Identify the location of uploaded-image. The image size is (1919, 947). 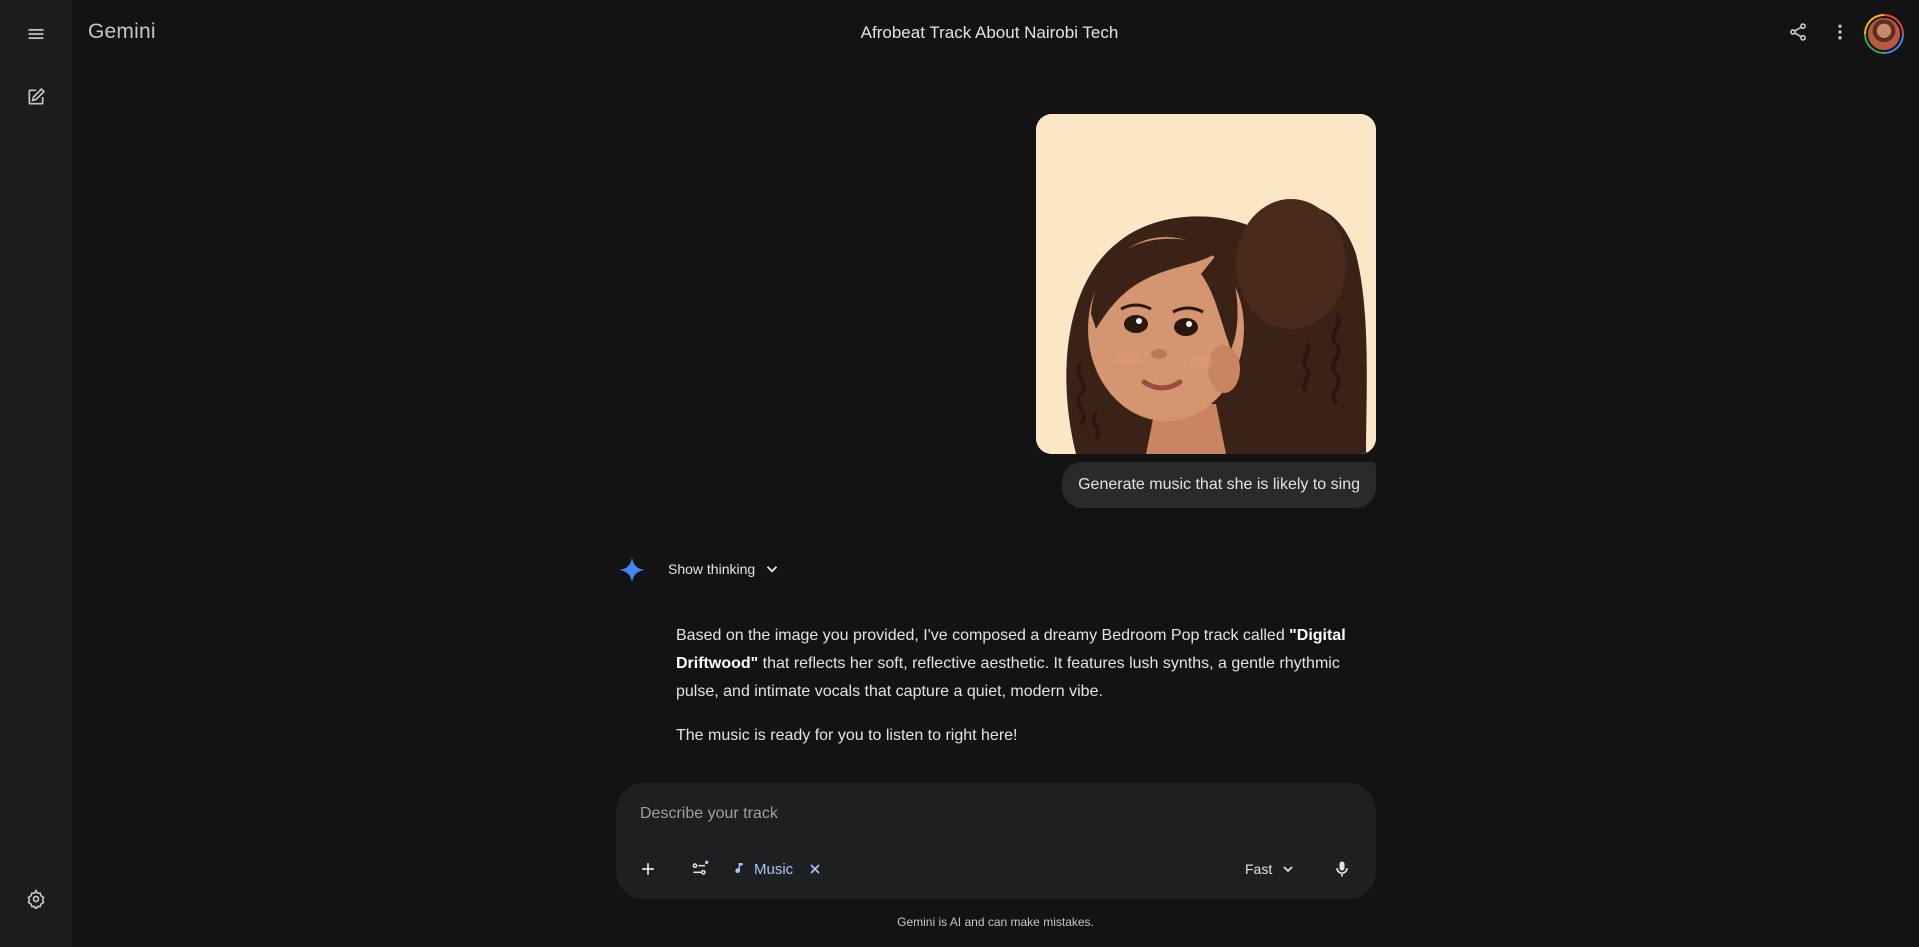
(1206, 284).